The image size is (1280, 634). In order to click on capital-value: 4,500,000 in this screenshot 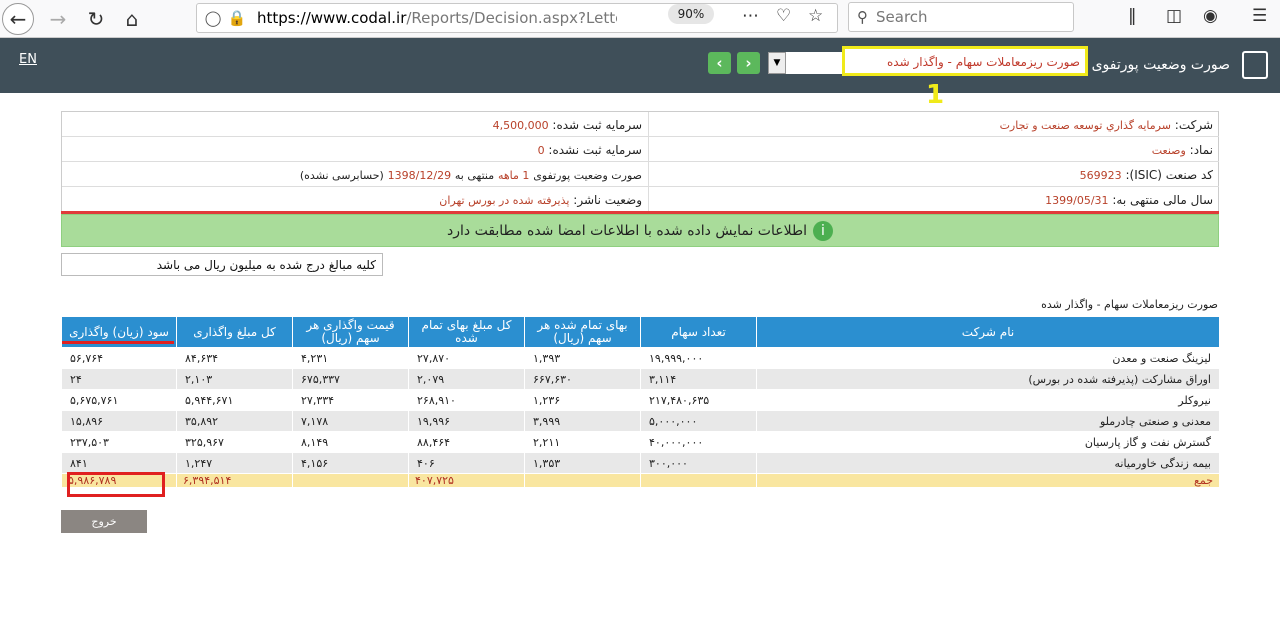, I will do `click(520, 125)`.